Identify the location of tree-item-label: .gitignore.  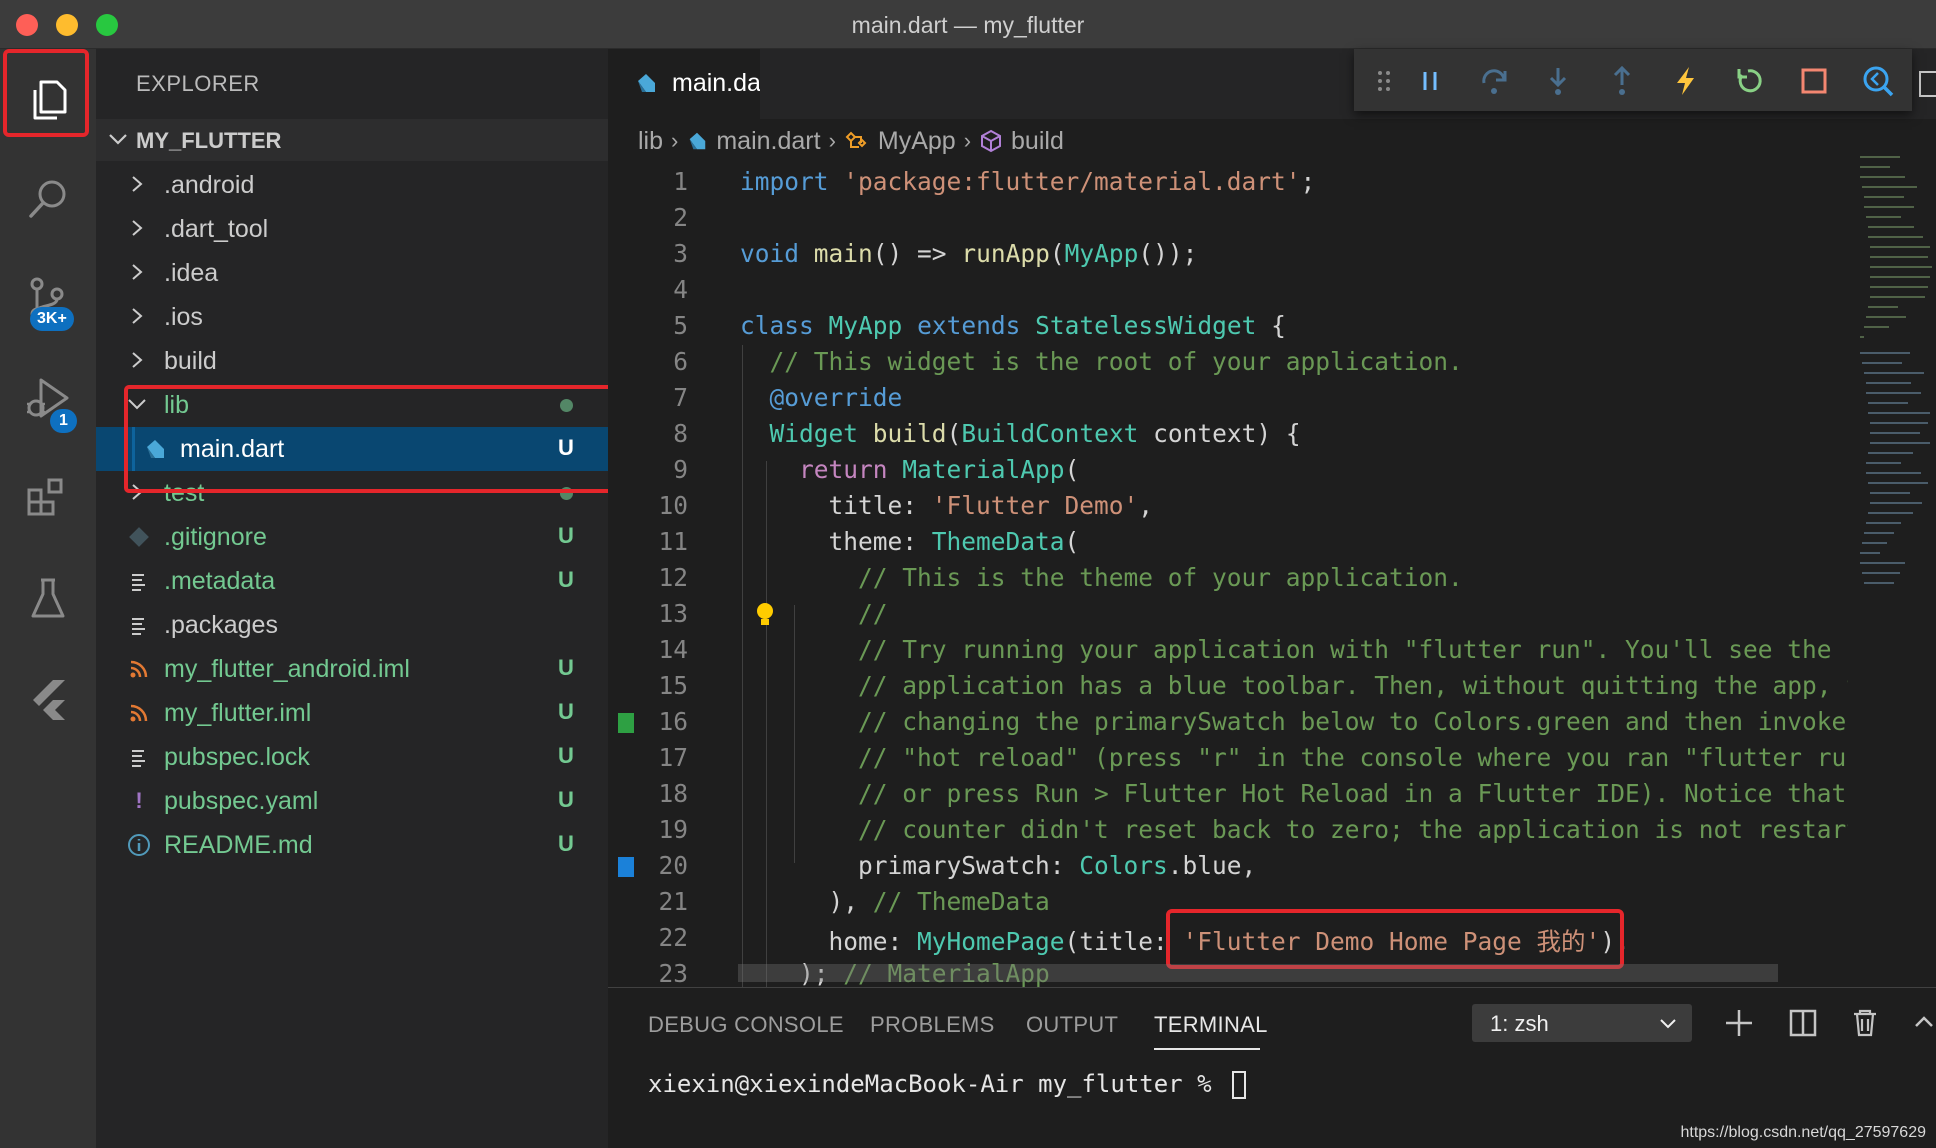
(215, 537).